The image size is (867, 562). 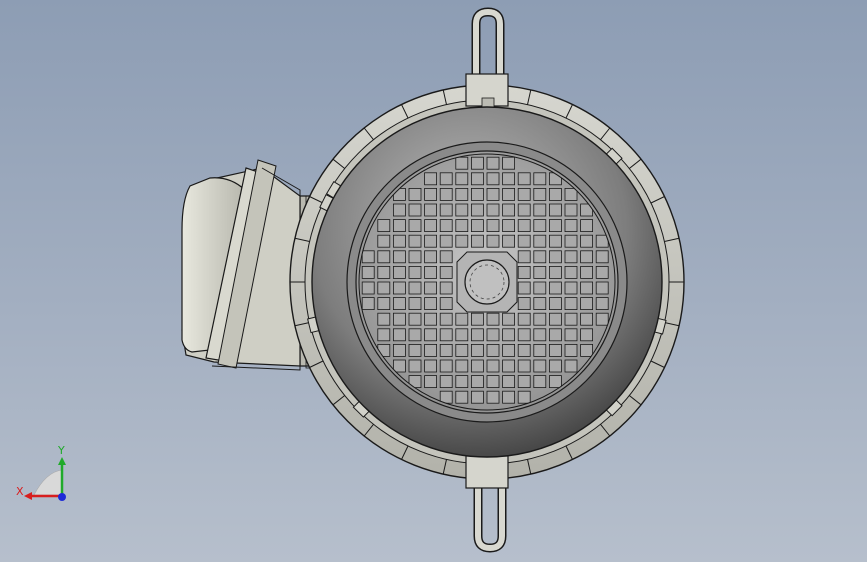 I want to click on triad-plane, so click(x=48, y=482).